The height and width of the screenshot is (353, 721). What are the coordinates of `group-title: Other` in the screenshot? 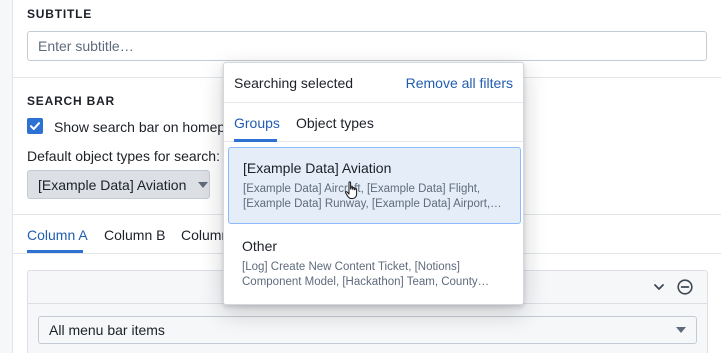 It's located at (260, 246).